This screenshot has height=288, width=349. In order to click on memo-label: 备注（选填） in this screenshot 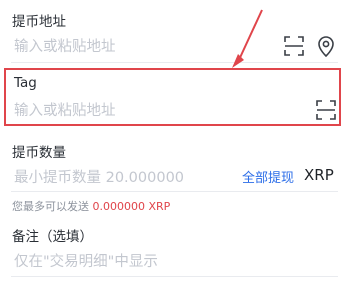, I will do `click(52, 237)`.